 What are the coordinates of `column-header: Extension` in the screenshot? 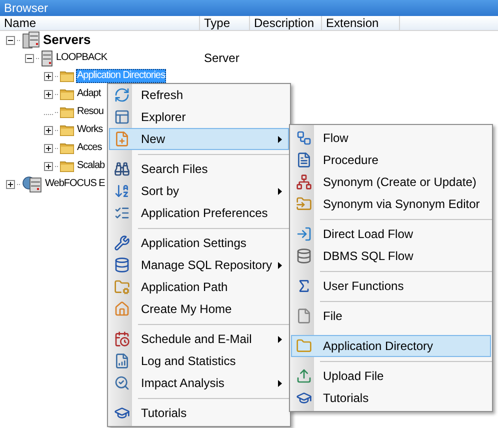 It's located at (361, 23).